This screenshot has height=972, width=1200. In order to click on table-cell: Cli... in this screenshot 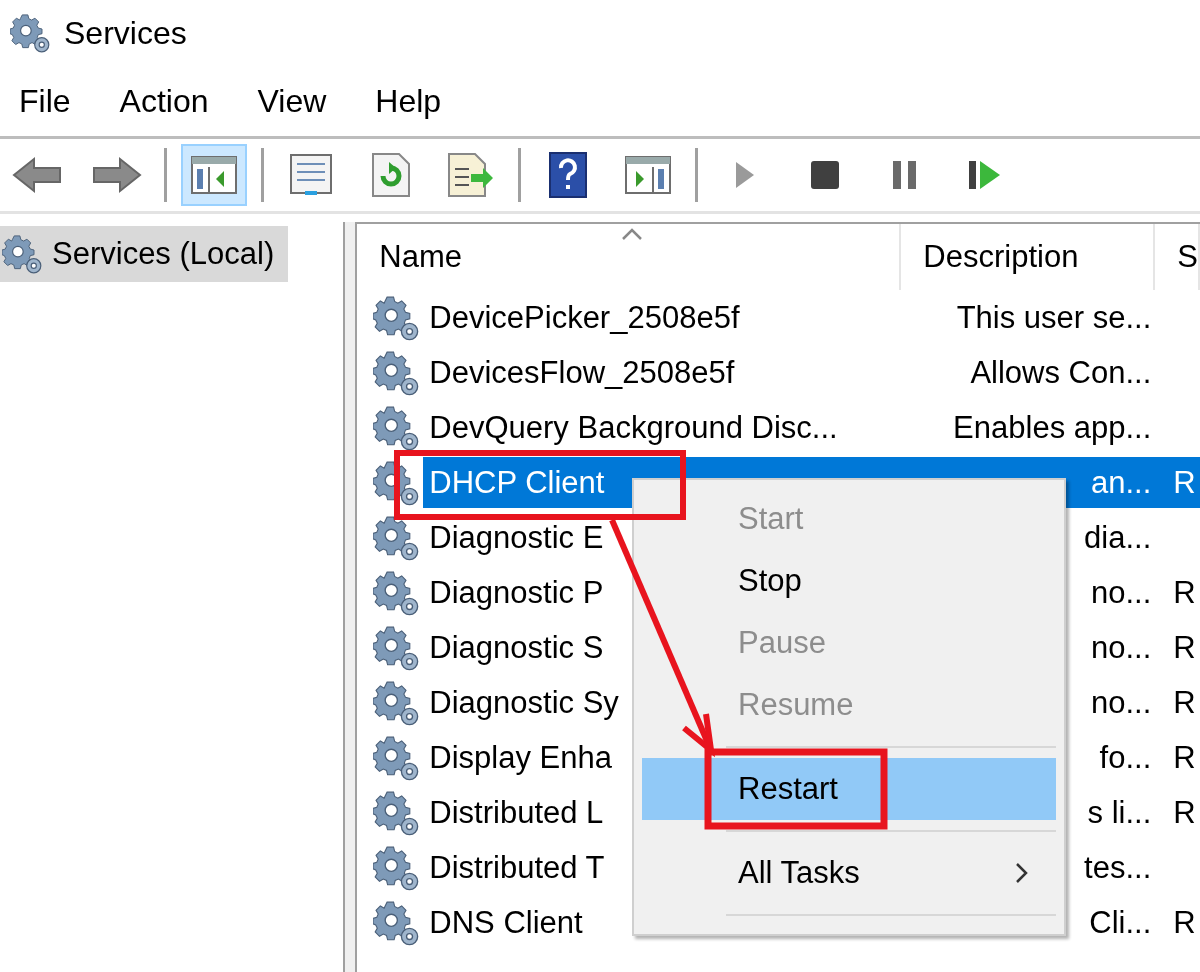, I will do `click(1120, 922)`.